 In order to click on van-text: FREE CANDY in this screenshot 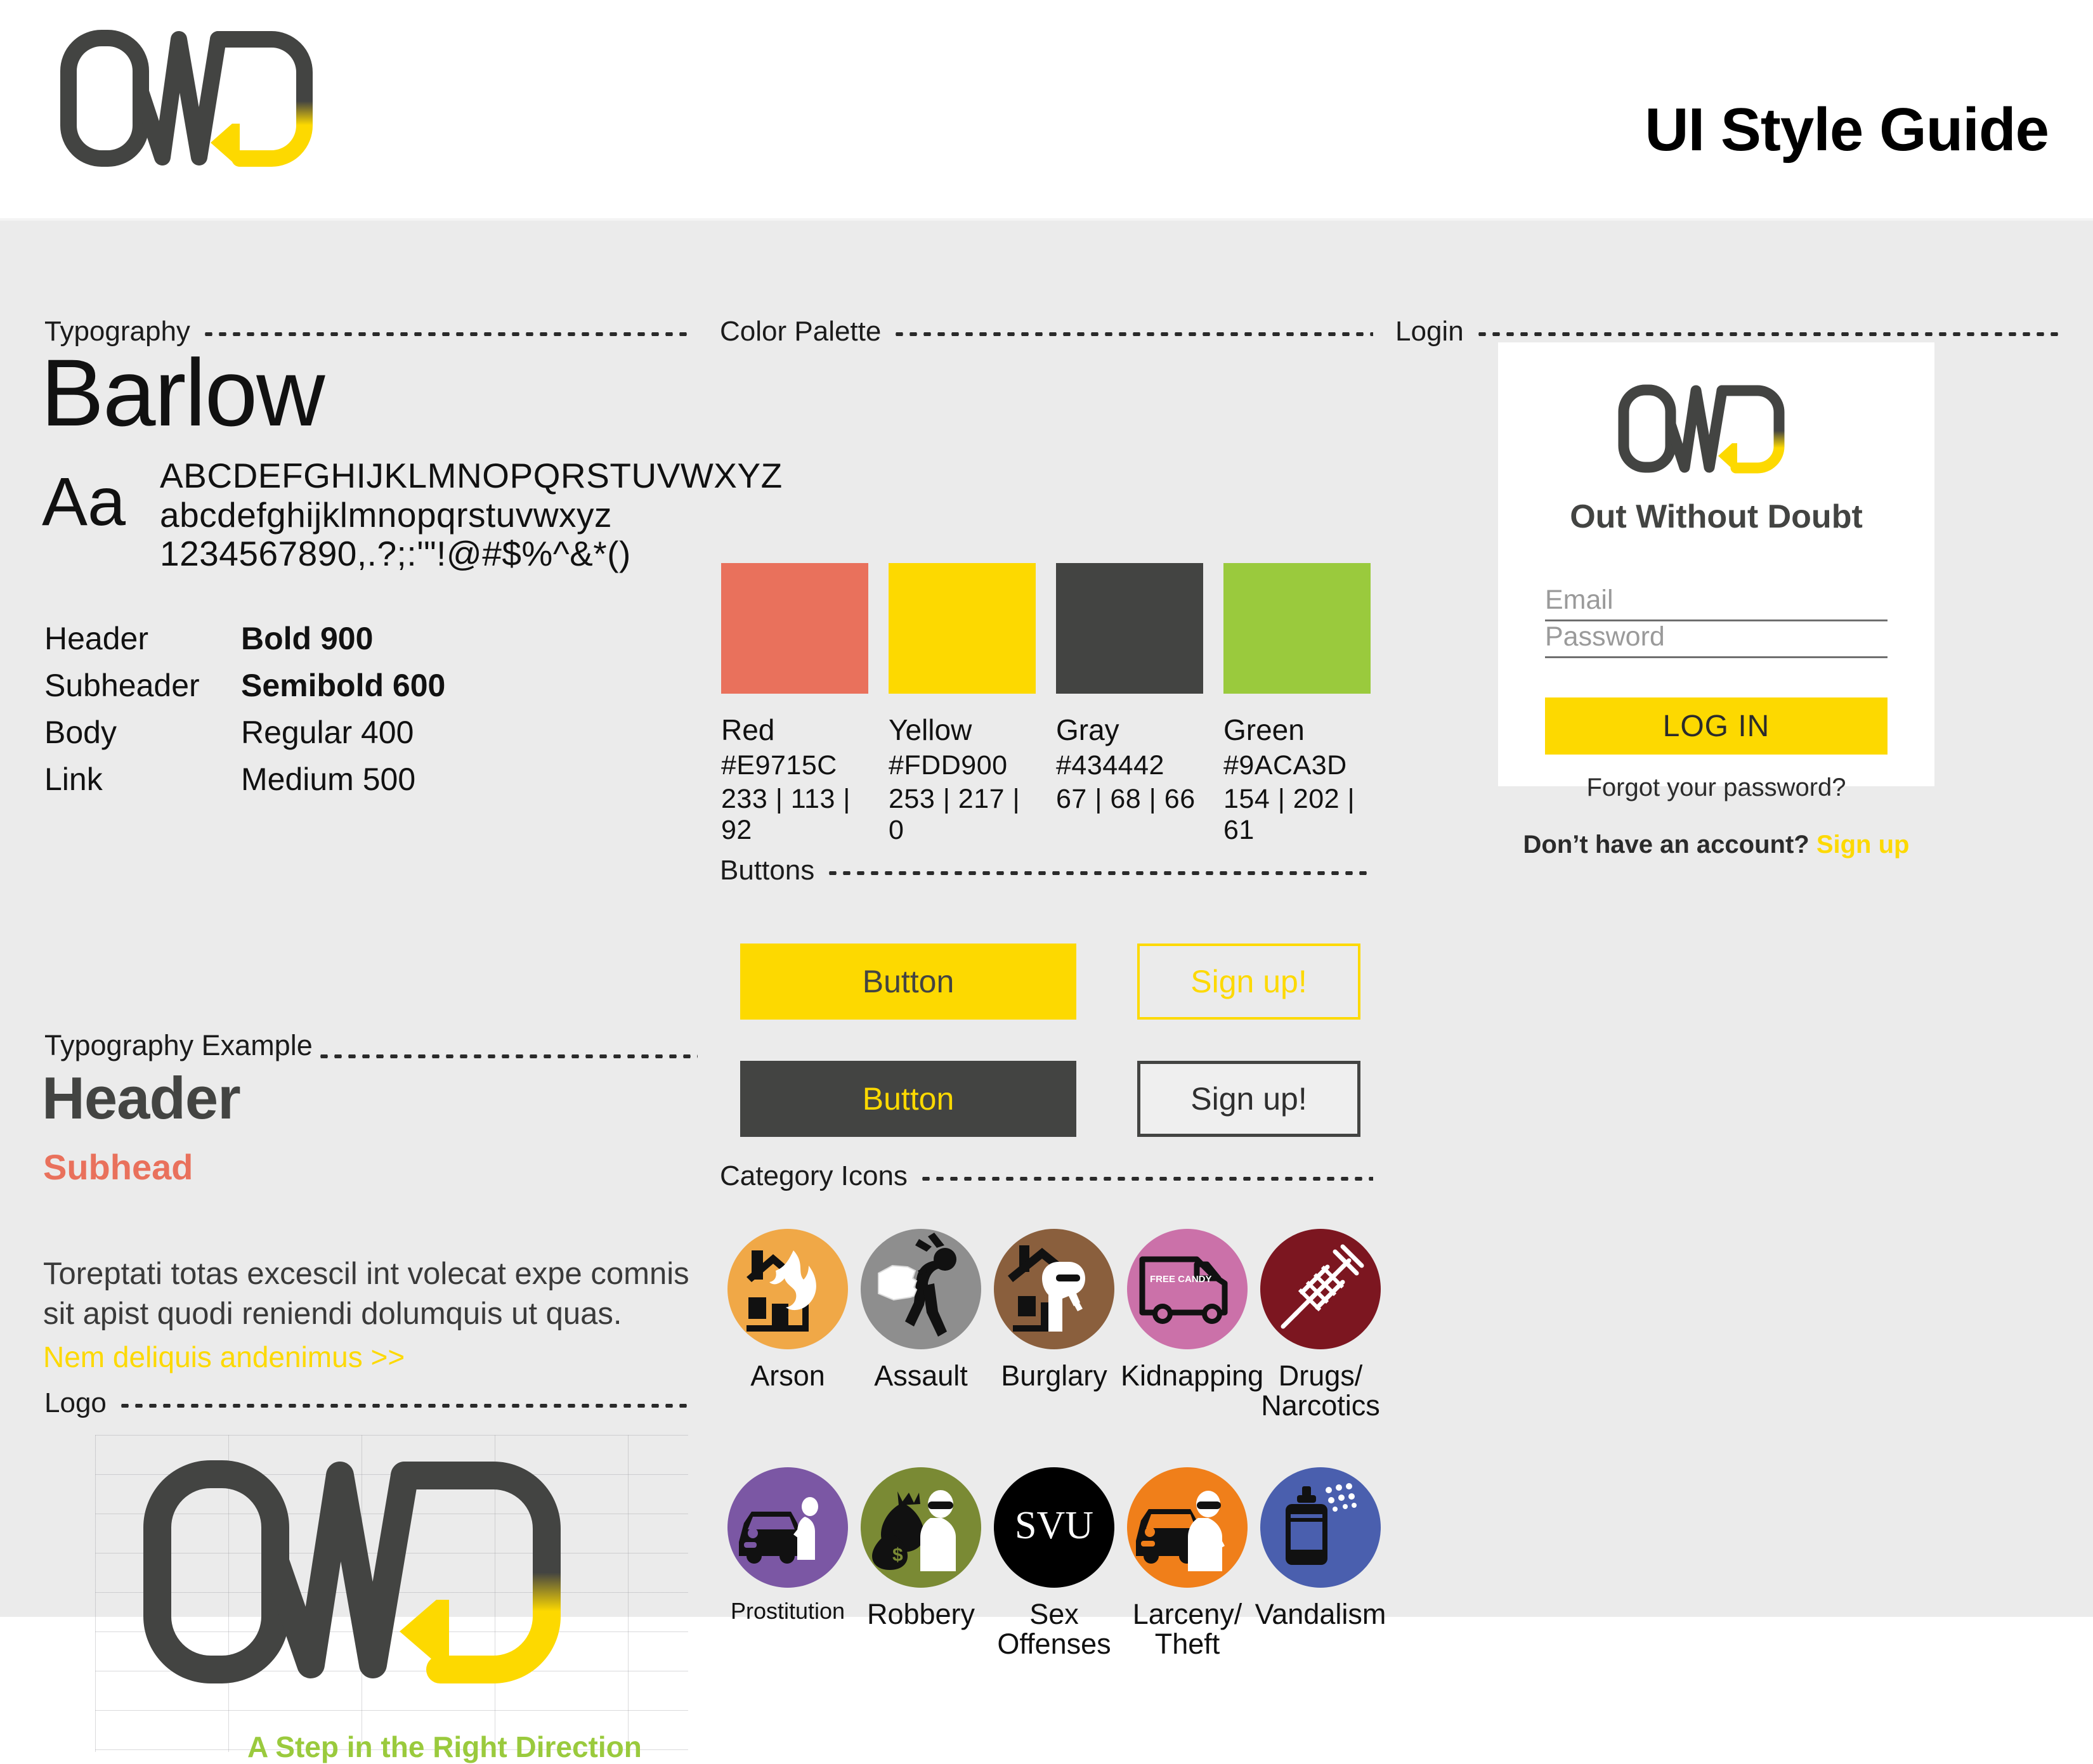, I will do `click(1181, 1280)`.